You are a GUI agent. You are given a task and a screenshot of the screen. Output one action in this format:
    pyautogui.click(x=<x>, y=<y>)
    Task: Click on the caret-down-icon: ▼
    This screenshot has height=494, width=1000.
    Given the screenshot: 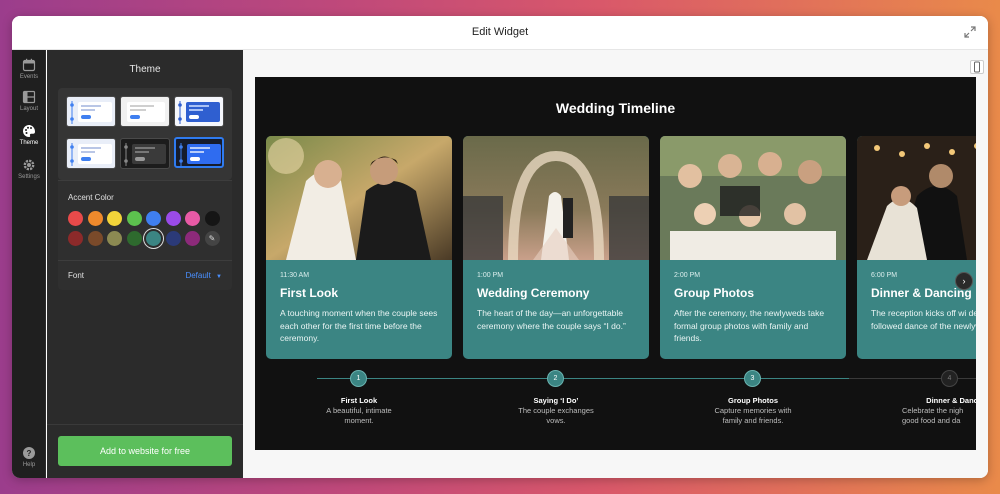 What is the action you would take?
    pyautogui.click(x=219, y=277)
    